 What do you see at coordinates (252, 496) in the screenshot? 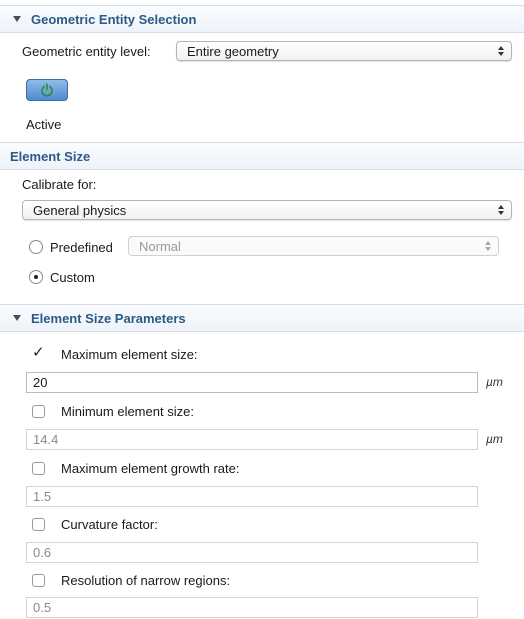
I see `maximum-growth-rate-input: 1.5` at bounding box center [252, 496].